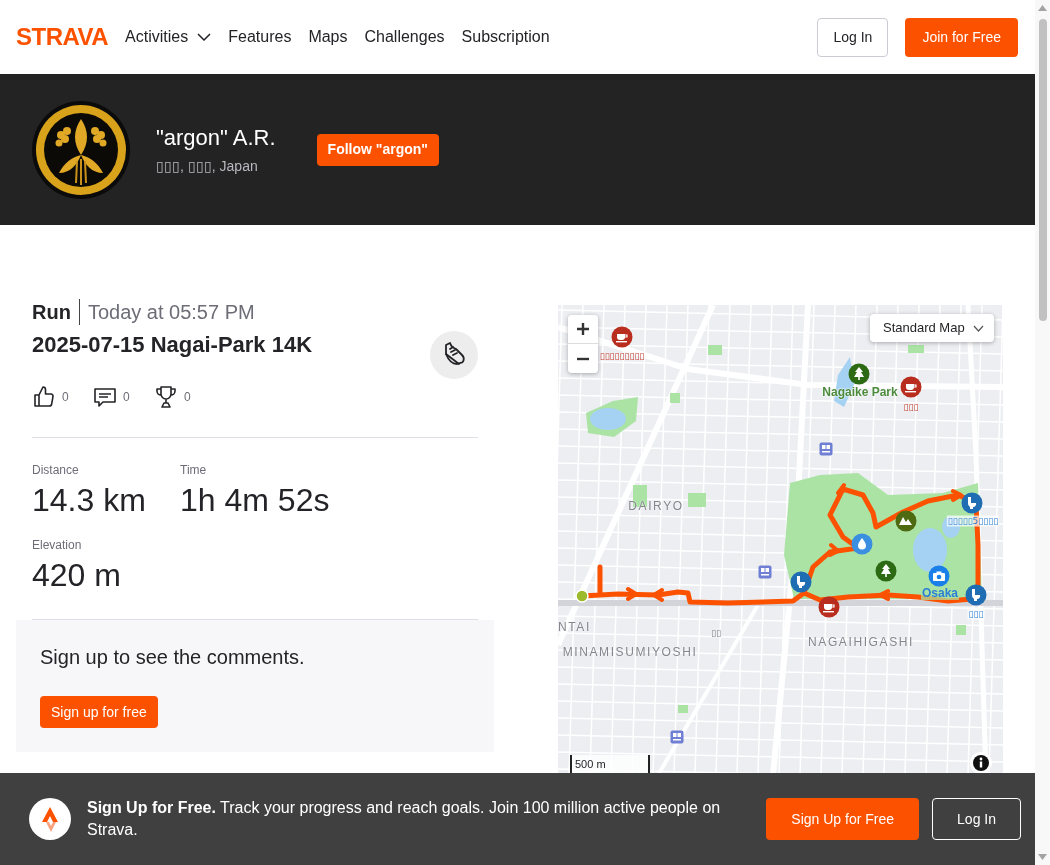 This screenshot has width=1050, height=865. What do you see at coordinates (574, 627) in the screenshot?
I see `map-district-label: NTAI` at bounding box center [574, 627].